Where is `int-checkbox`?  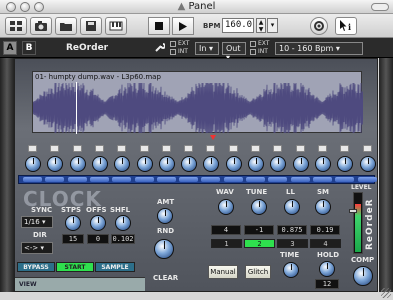 int-checkbox is located at coordinates (173, 51).